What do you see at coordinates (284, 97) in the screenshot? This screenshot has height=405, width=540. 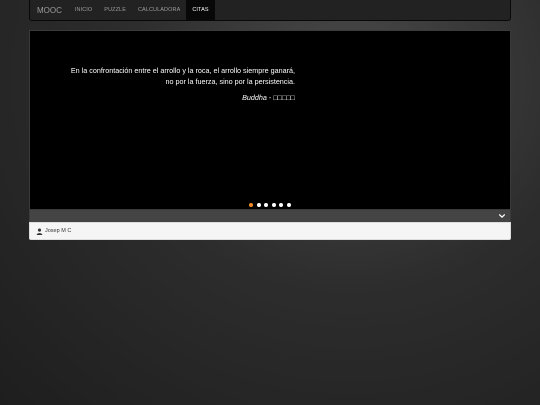 I see `author-extra: □□□□□` at bounding box center [284, 97].